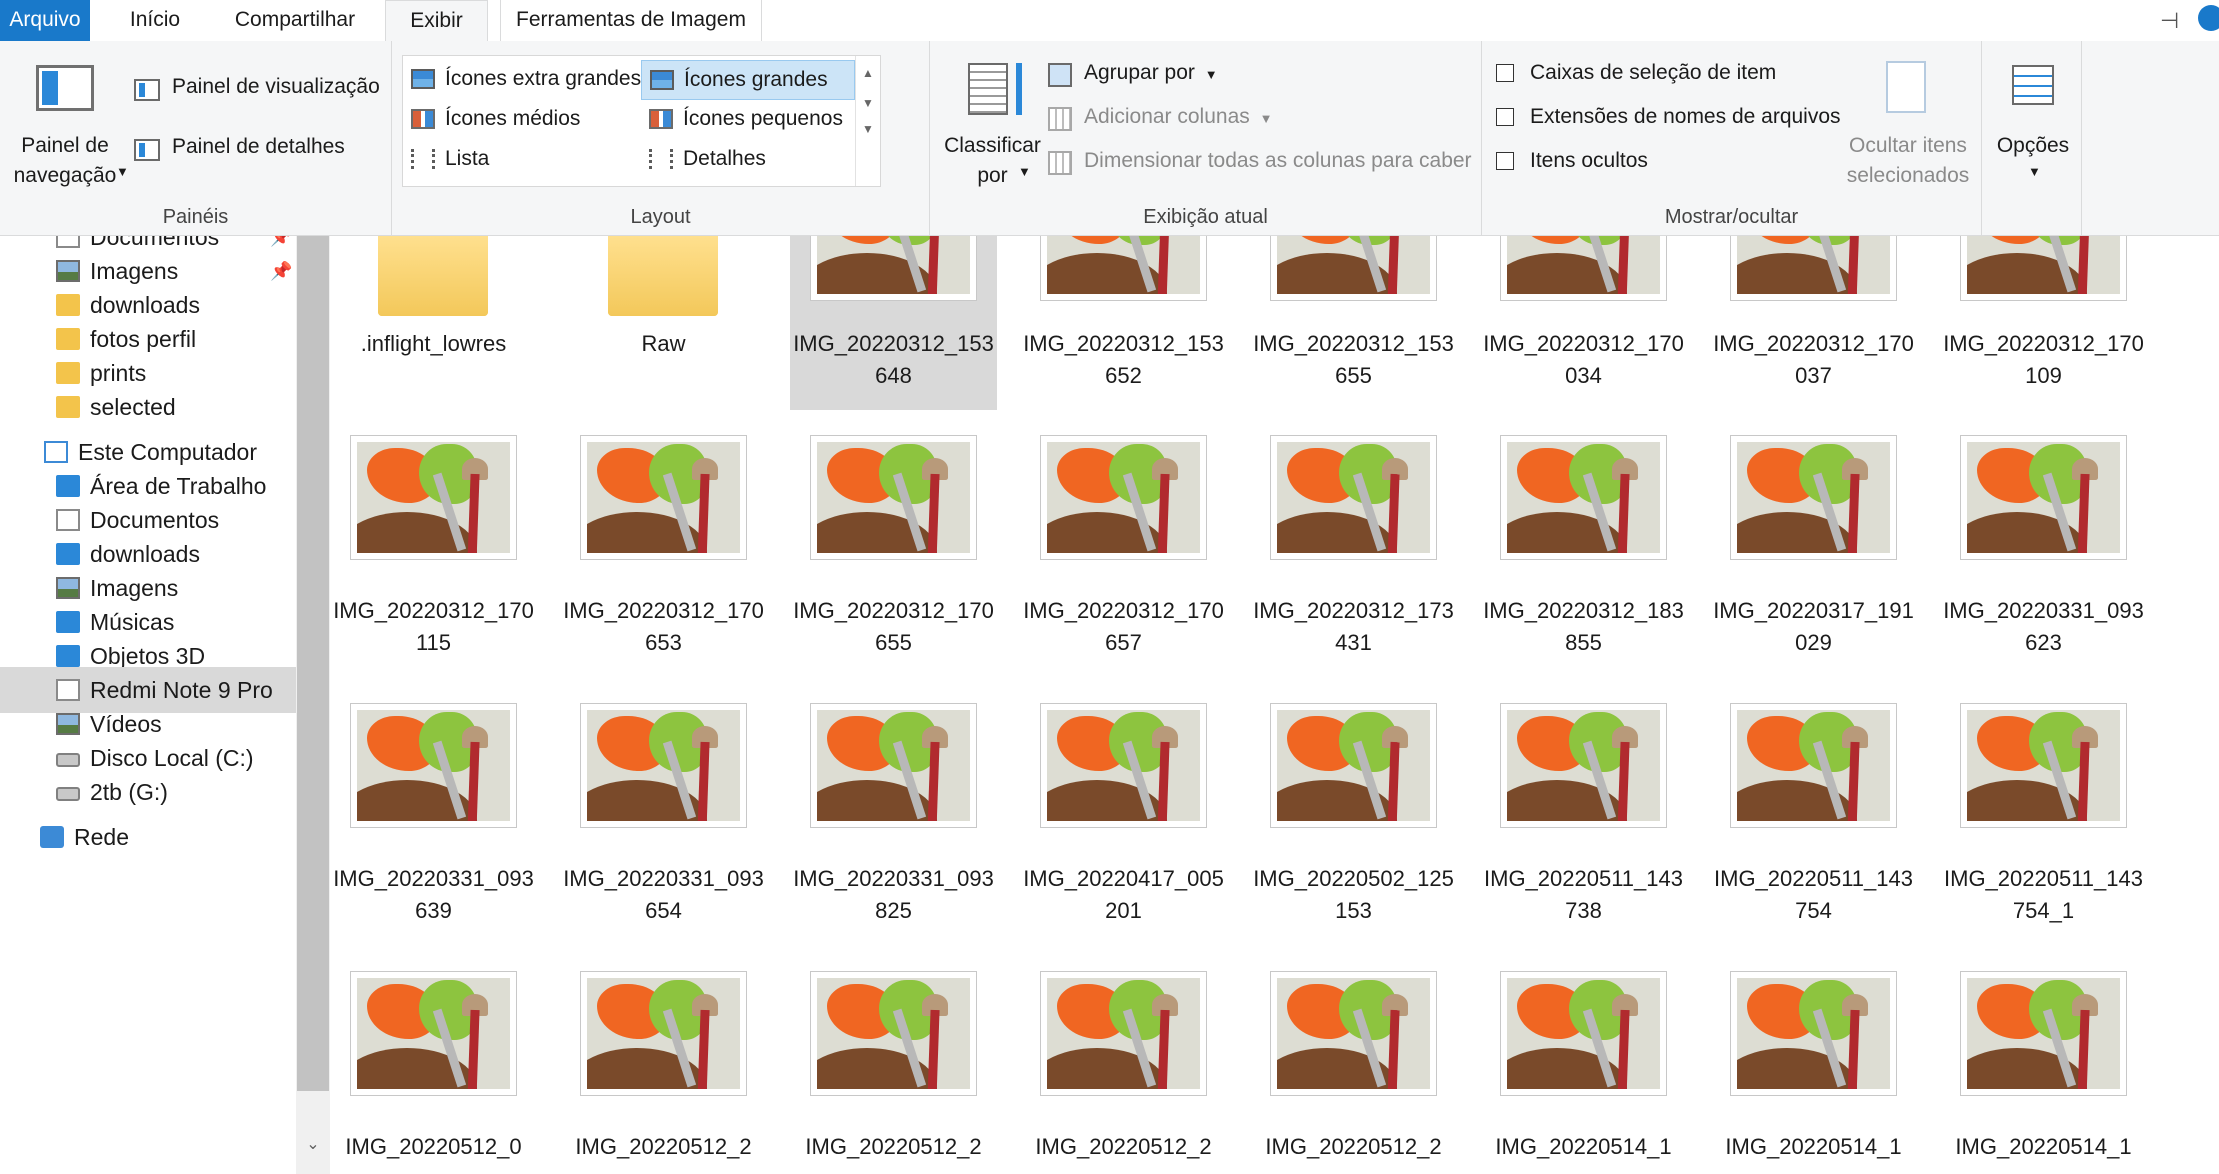 The image size is (2219, 1174). What do you see at coordinates (1133, 77) in the screenshot?
I see `group-by-button: Agrupar por ▼` at bounding box center [1133, 77].